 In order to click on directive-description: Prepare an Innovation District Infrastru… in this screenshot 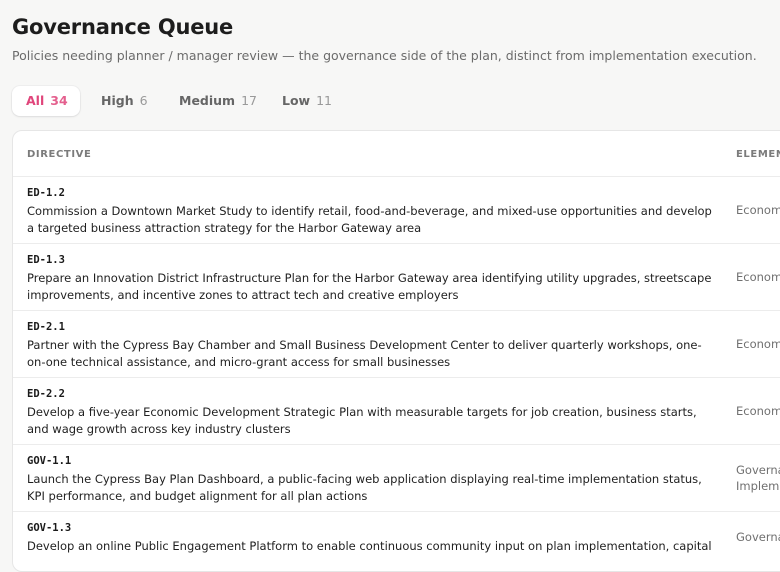, I will do `click(369, 286)`.